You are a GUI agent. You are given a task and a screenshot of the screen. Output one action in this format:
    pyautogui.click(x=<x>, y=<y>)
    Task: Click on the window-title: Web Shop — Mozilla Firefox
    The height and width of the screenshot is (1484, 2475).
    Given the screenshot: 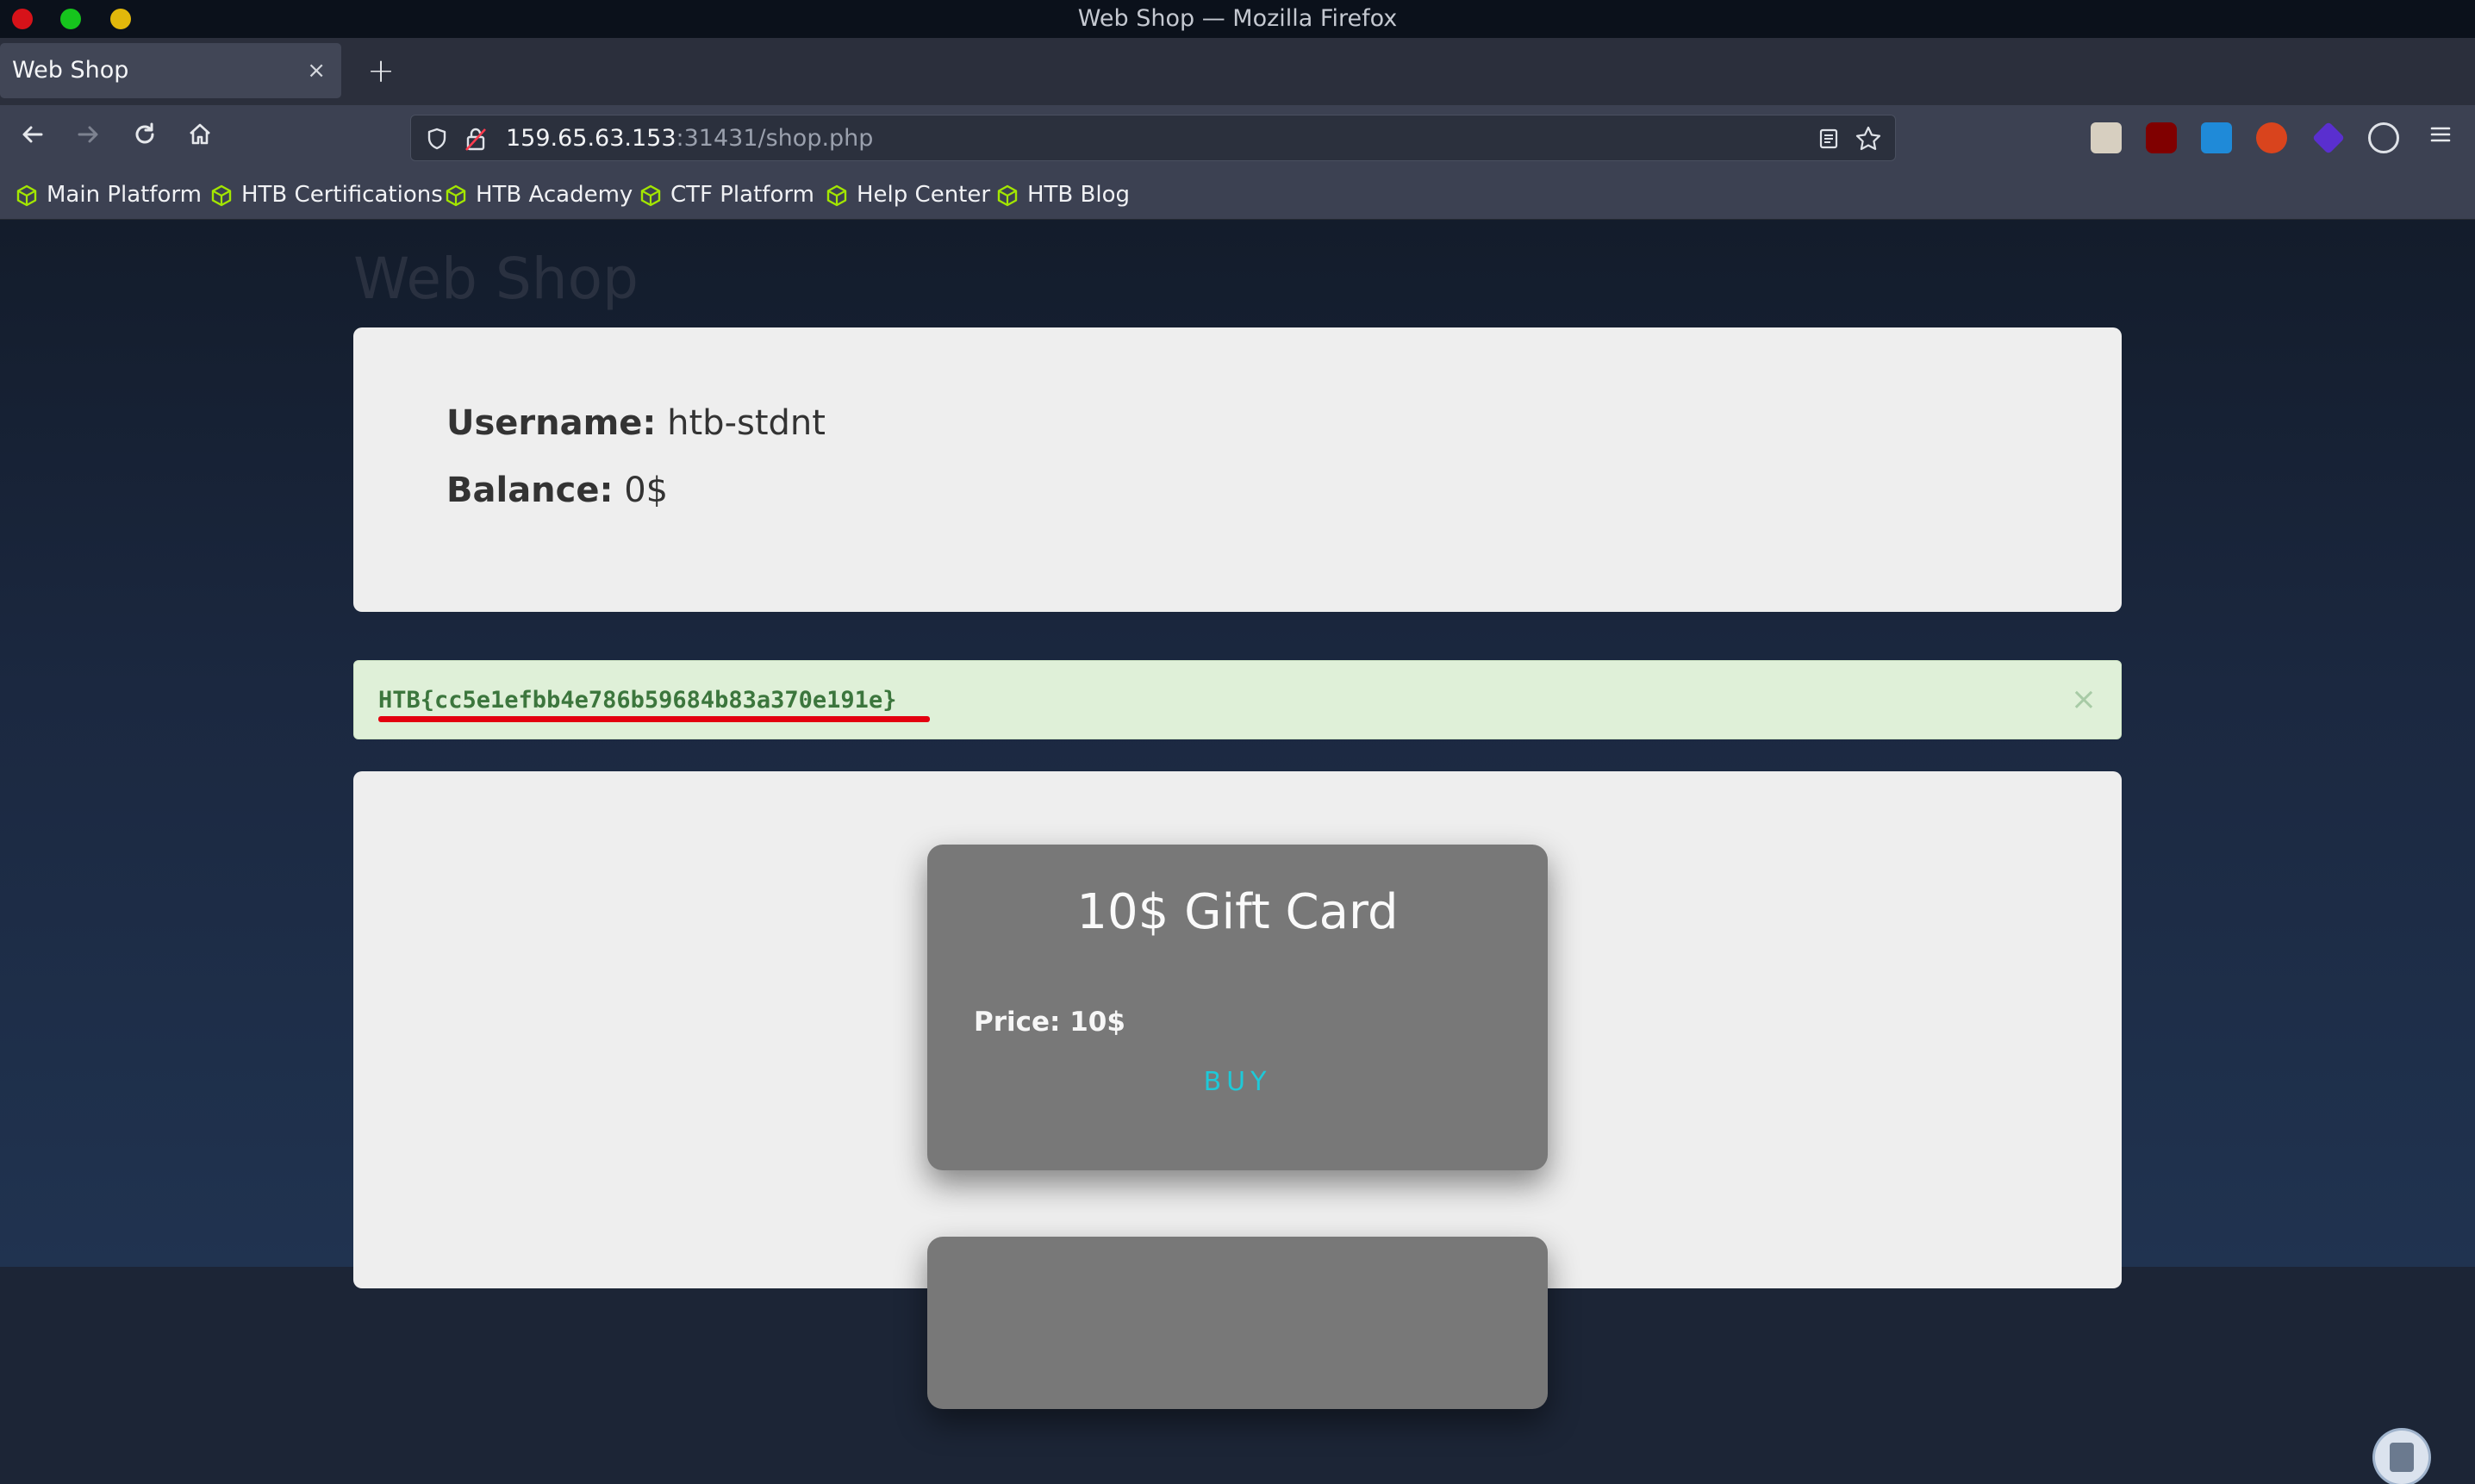 What is the action you would take?
    pyautogui.click(x=1237, y=19)
    